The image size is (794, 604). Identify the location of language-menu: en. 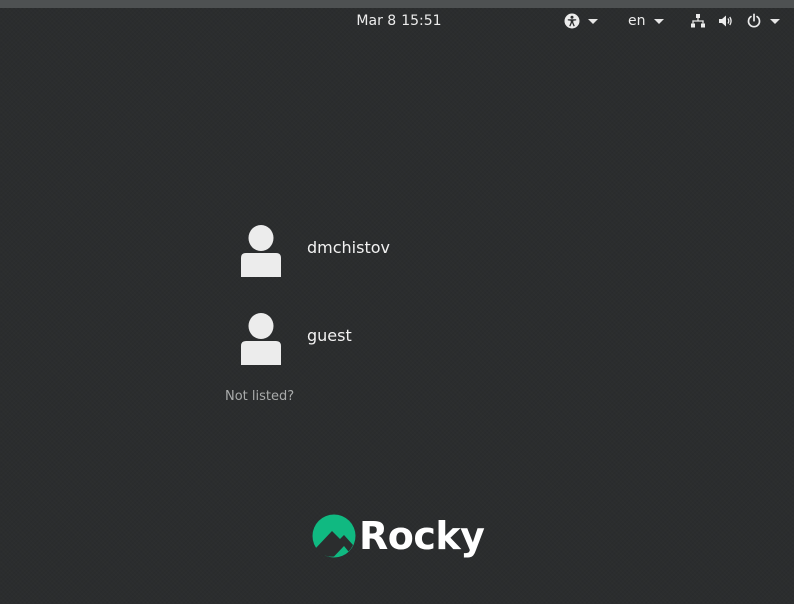
(646, 21).